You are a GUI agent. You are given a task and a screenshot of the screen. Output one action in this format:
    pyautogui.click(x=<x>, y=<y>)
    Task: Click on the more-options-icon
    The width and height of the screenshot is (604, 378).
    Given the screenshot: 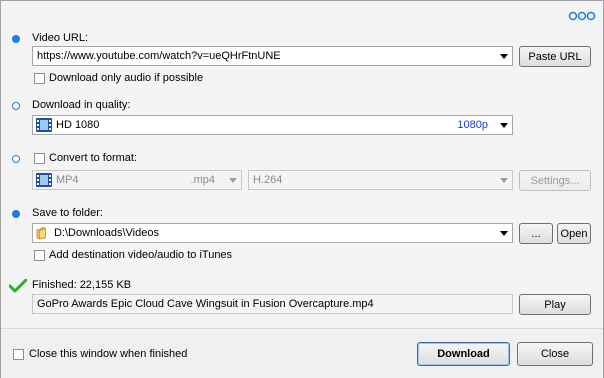 What is the action you would take?
    pyautogui.click(x=583, y=16)
    